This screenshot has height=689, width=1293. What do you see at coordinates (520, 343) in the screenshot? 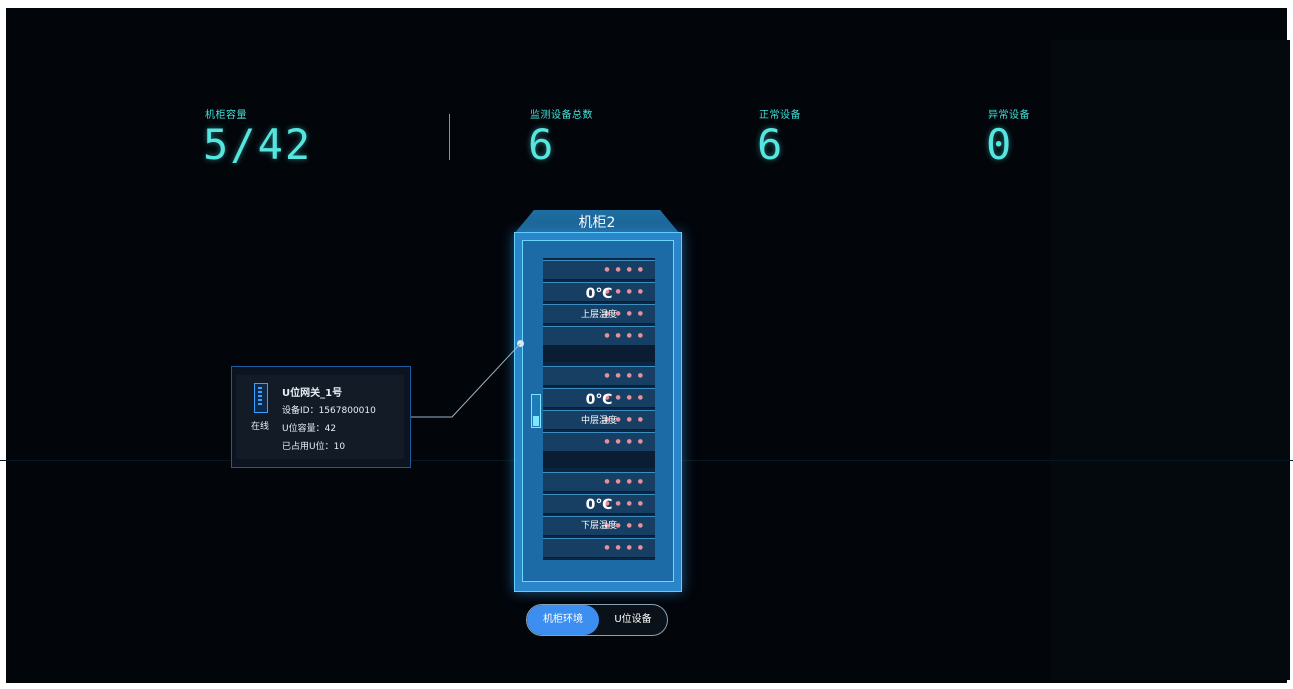
I see `gateway-anchor-dot` at bounding box center [520, 343].